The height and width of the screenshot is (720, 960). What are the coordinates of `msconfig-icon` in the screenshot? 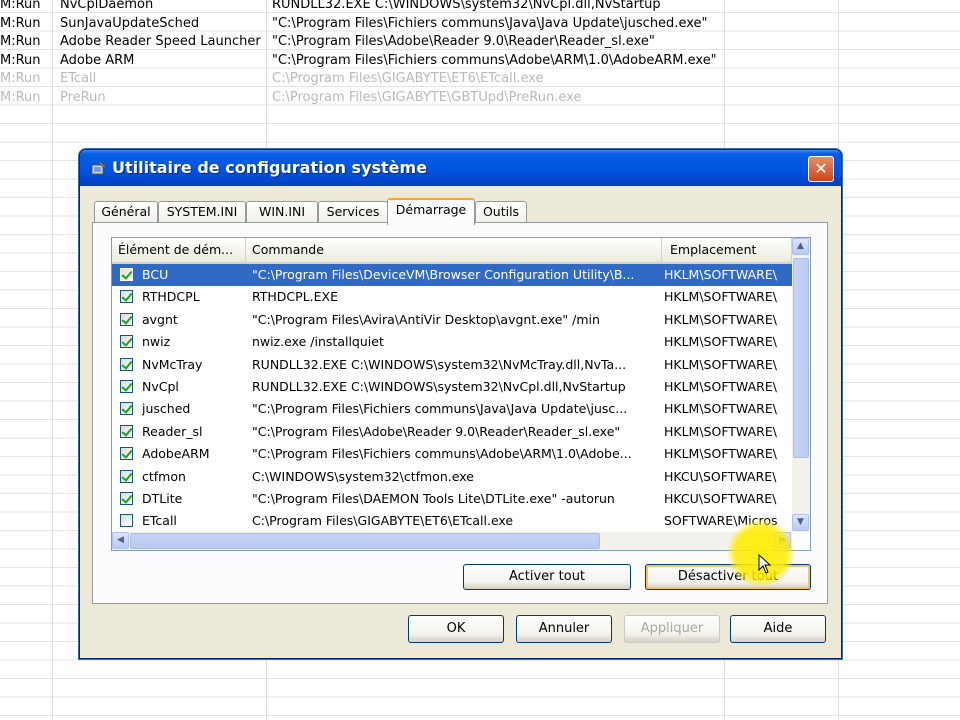 It's located at (99, 167).